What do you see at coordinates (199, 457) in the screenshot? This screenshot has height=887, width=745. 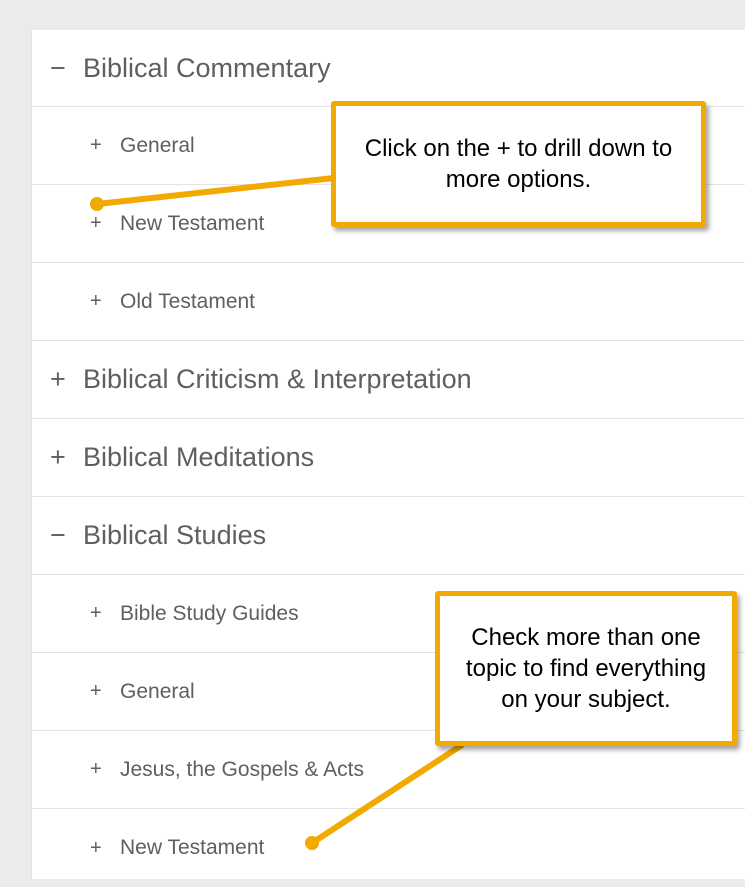 I see `category-label: Biblical Meditations` at bounding box center [199, 457].